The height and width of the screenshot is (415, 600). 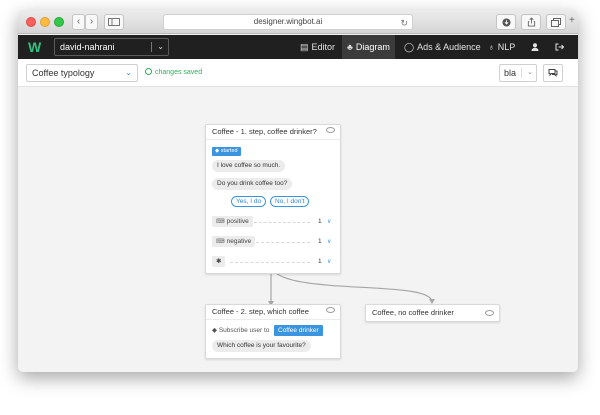 What do you see at coordinates (518, 73) in the screenshot?
I see `language-select: bla ⌄` at bounding box center [518, 73].